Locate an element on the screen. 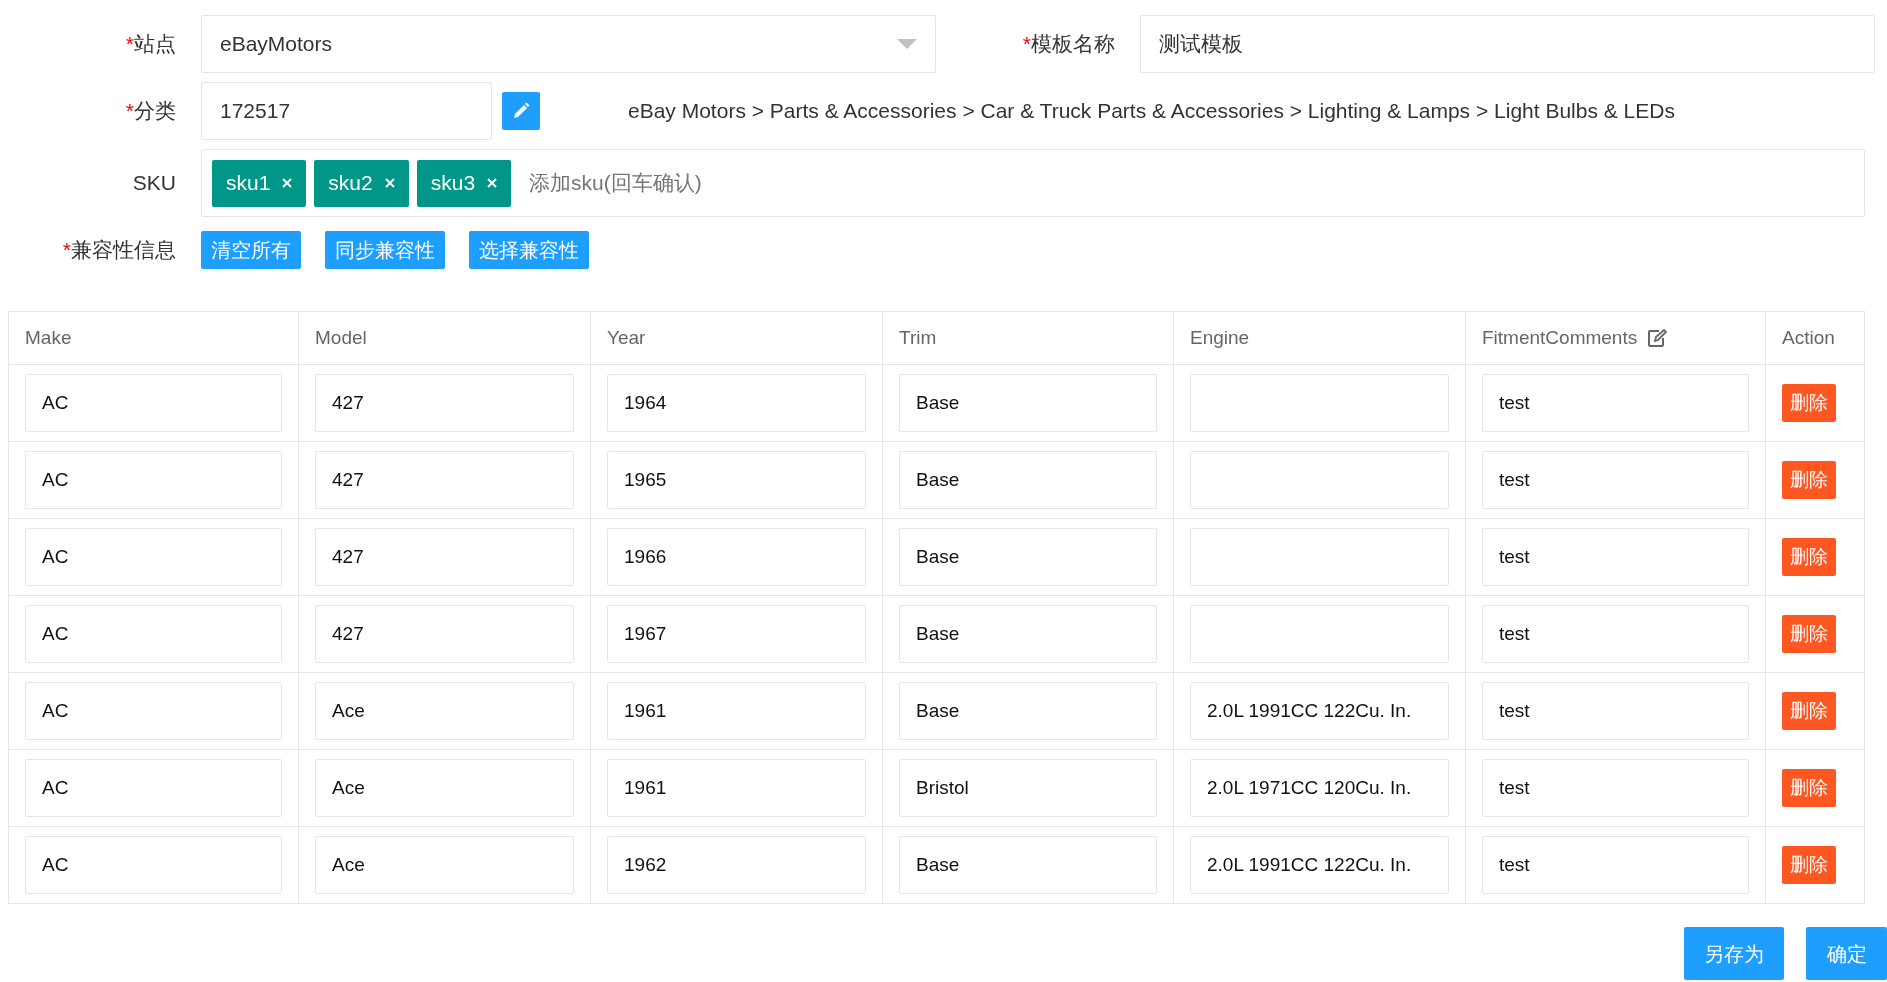 The width and height of the screenshot is (1887, 982). table-cell-input: 1966 is located at coordinates (736, 557).